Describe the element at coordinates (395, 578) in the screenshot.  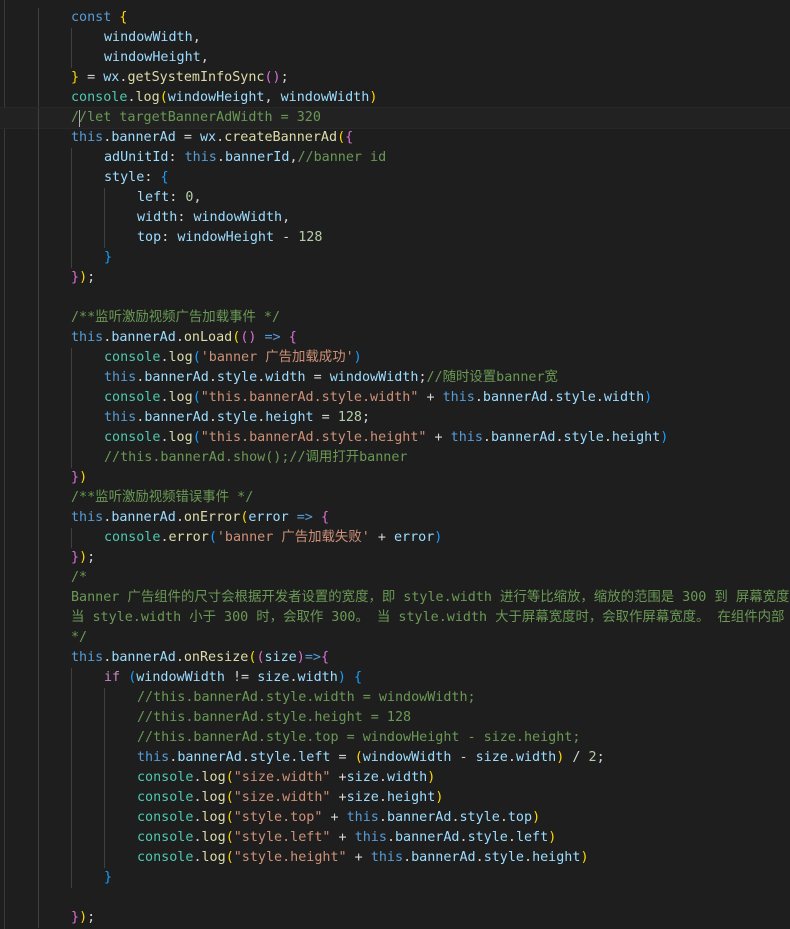
I see `code-line: /*` at that location.